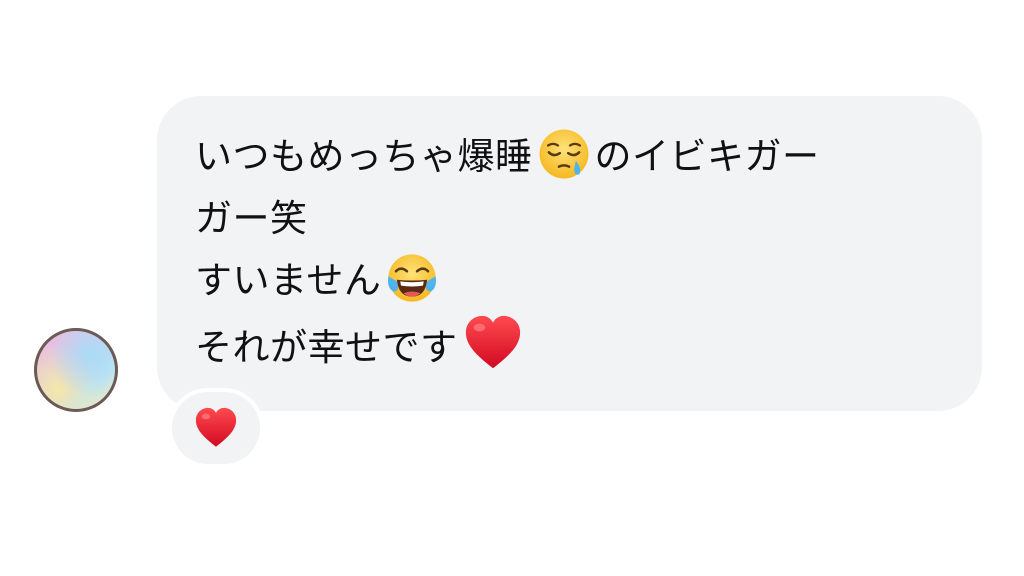 This screenshot has height=576, width=1024. What do you see at coordinates (707, 156) in the screenshot?
I see `message-text: のイビキガー` at bounding box center [707, 156].